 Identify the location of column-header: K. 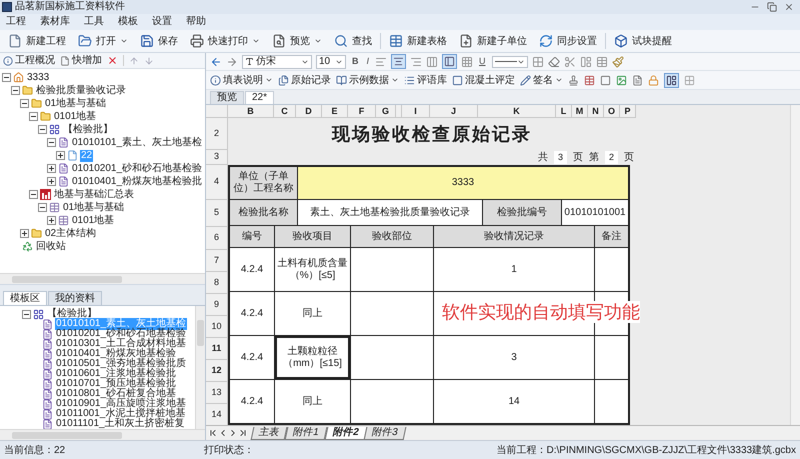
(517, 111).